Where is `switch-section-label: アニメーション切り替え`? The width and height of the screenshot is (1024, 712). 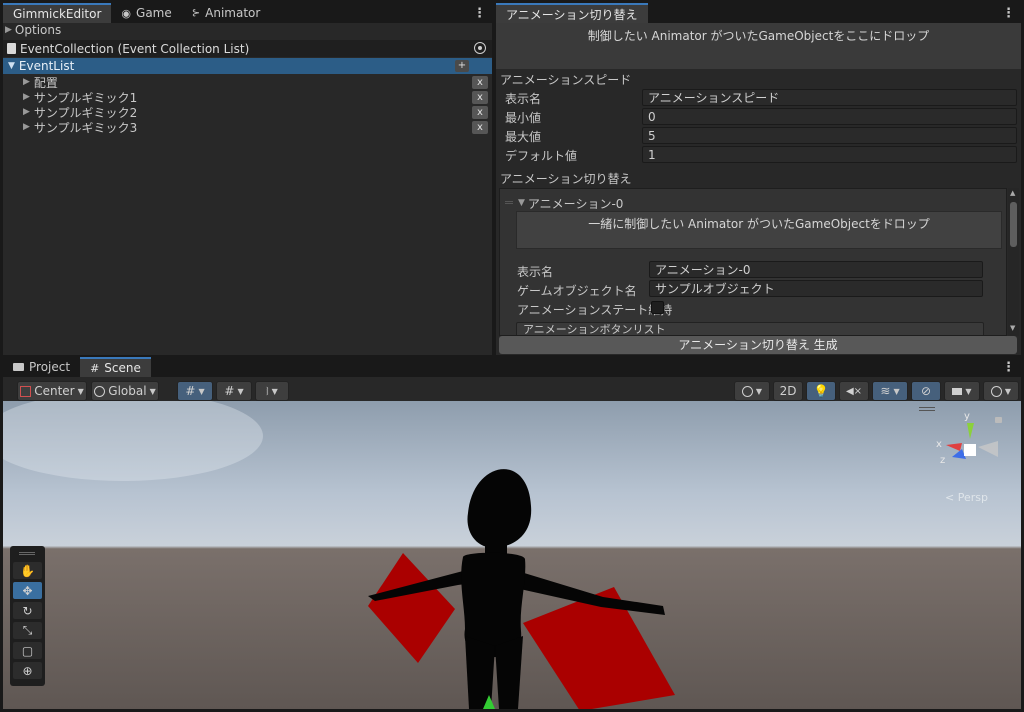 switch-section-label: アニメーション切り替え is located at coordinates (566, 179).